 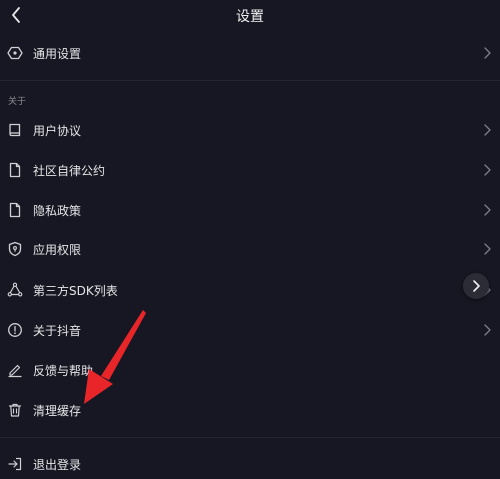 I want to click on about-douyin-row: 关于抖音, so click(x=250, y=330).